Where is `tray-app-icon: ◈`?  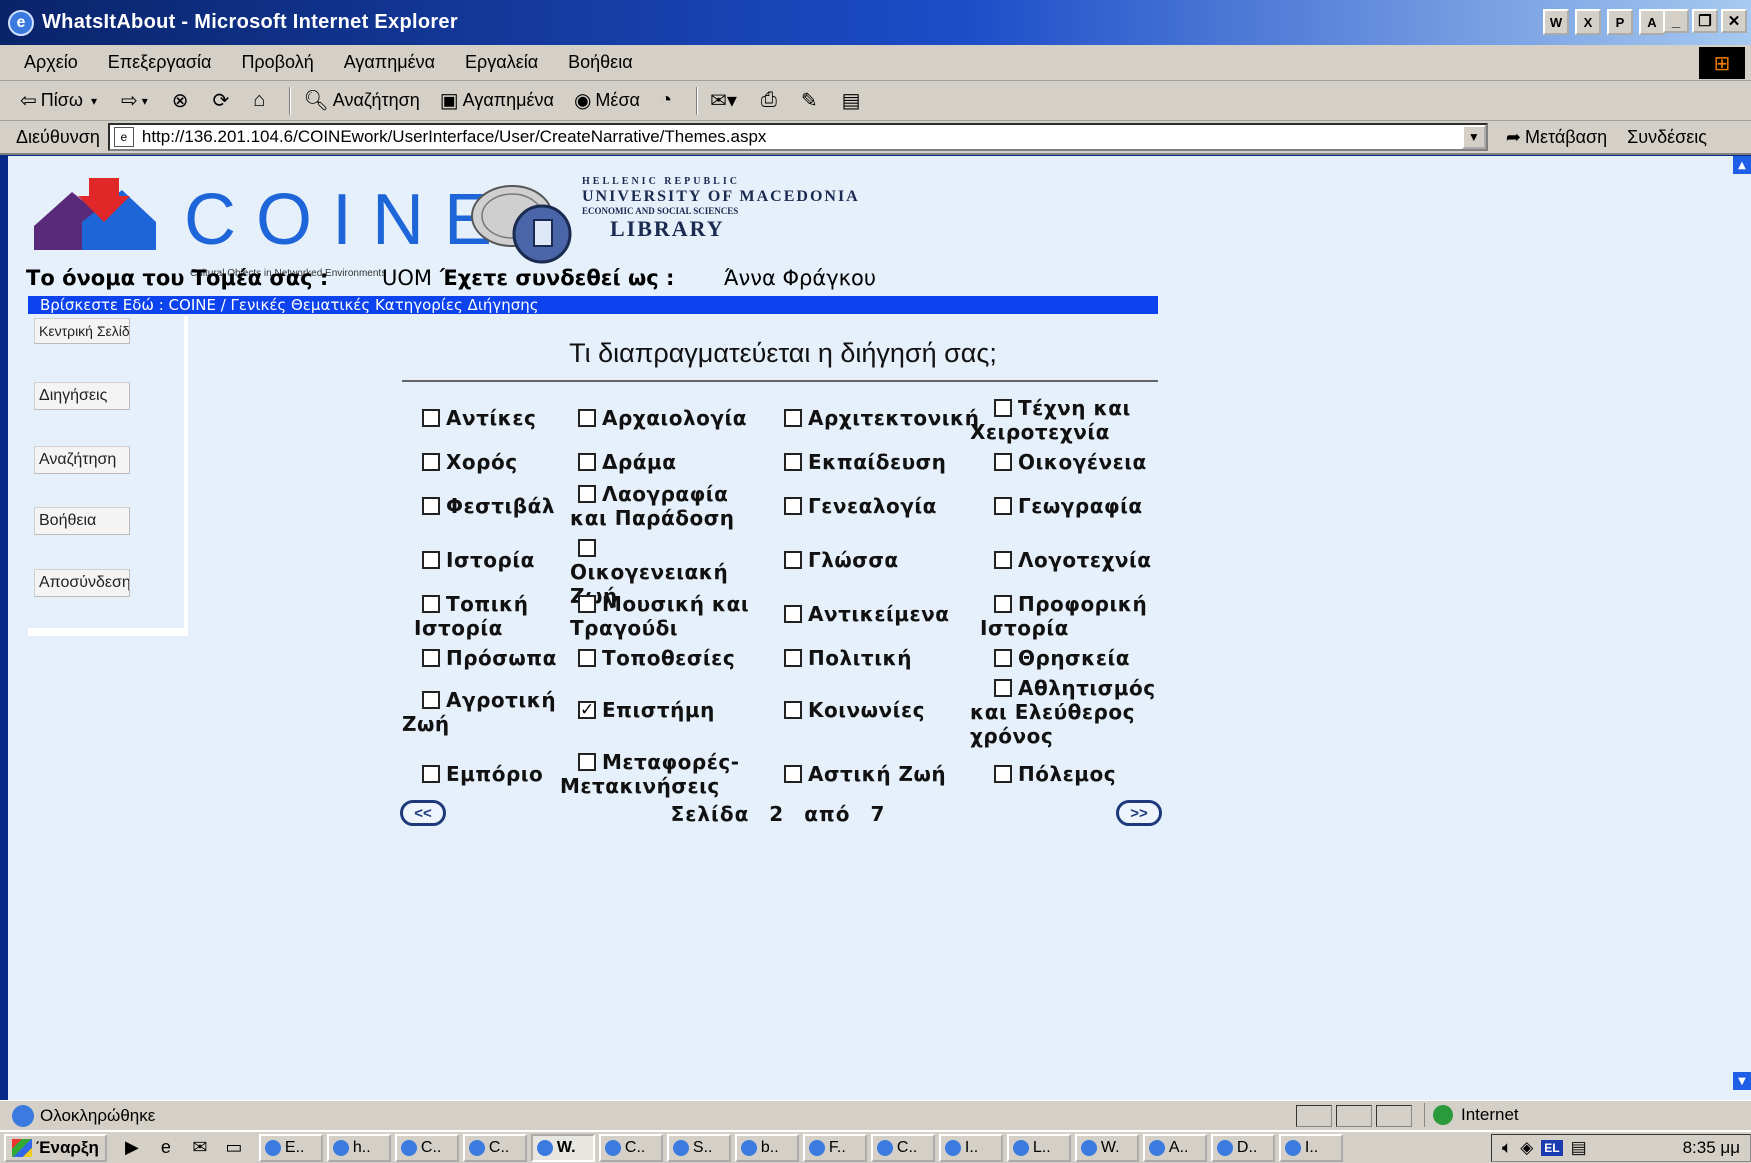 tray-app-icon: ◈ is located at coordinates (1526, 1148).